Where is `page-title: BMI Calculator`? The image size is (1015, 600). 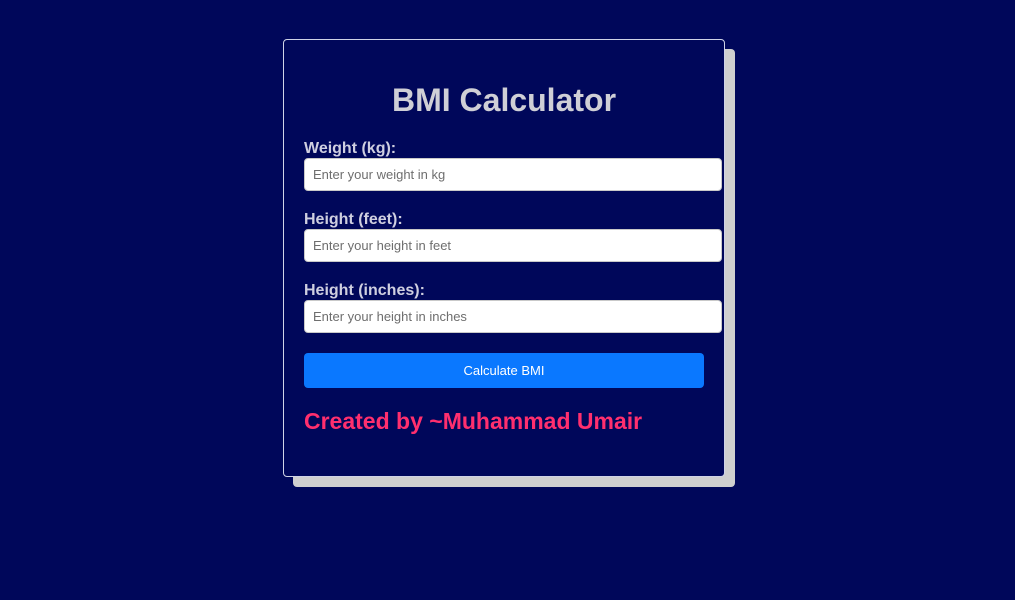
page-title: BMI Calculator is located at coordinates (504, 100).